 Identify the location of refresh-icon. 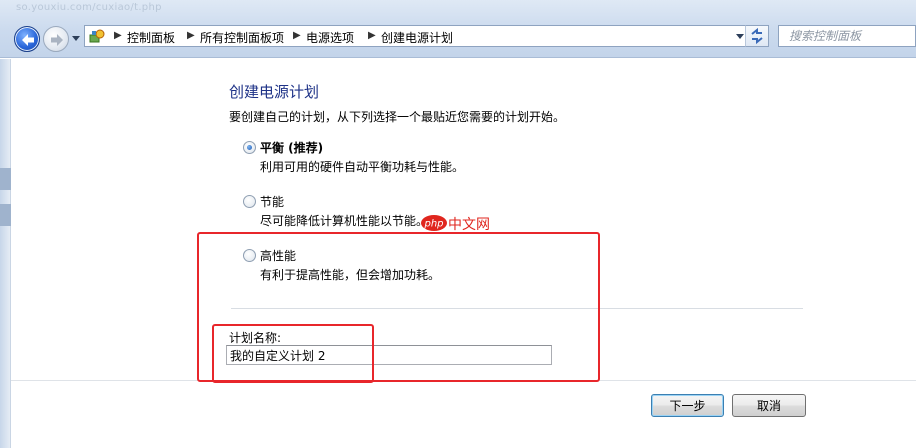
(757, 36).